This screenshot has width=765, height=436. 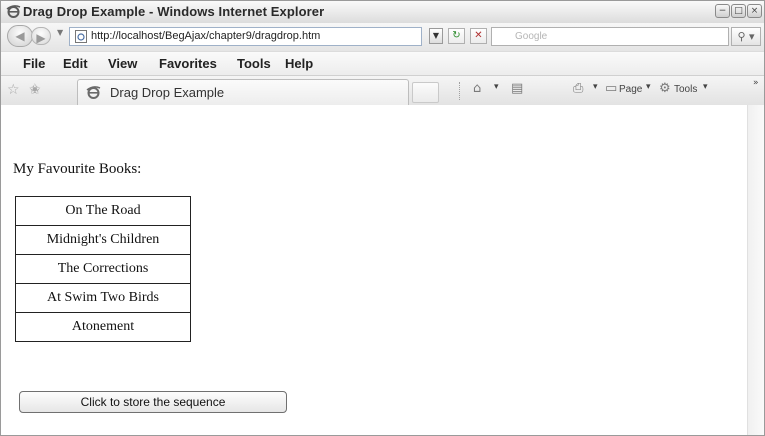 I want to click on search-icon: ⚲ ▾, so click(x=746, y=36).